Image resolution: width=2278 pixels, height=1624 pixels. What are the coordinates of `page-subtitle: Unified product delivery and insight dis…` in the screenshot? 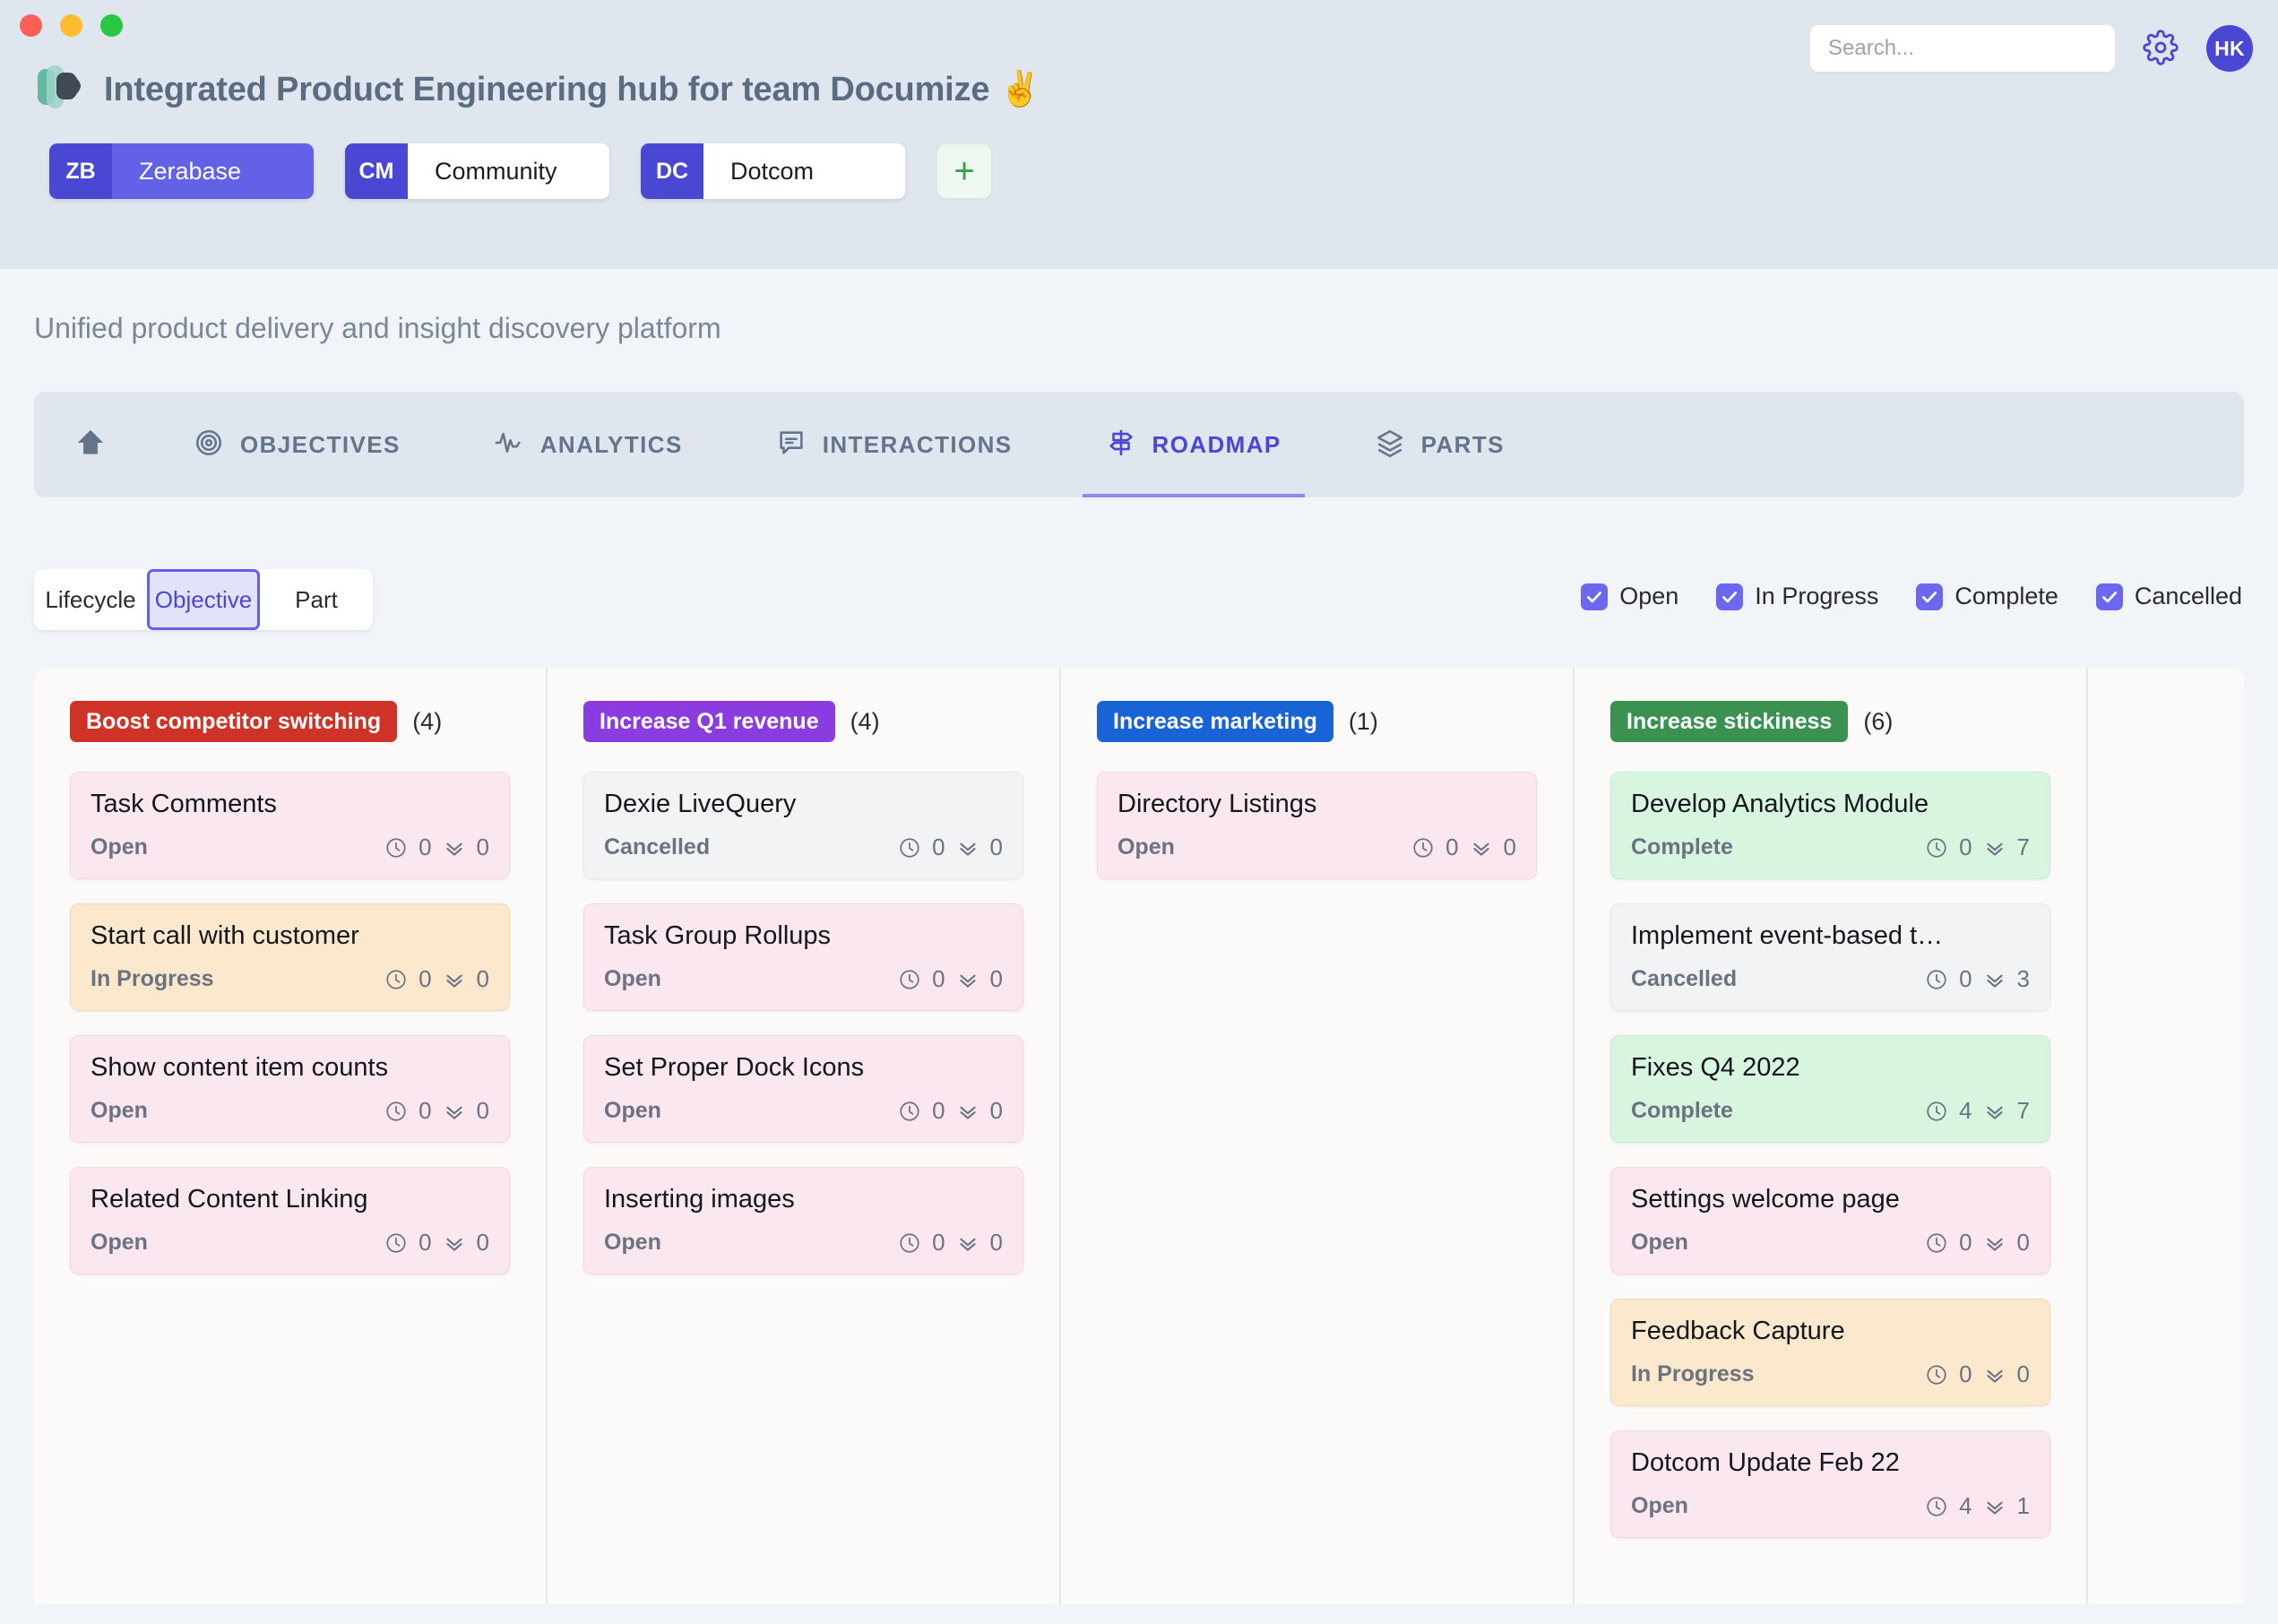 It's located at (377, 328).